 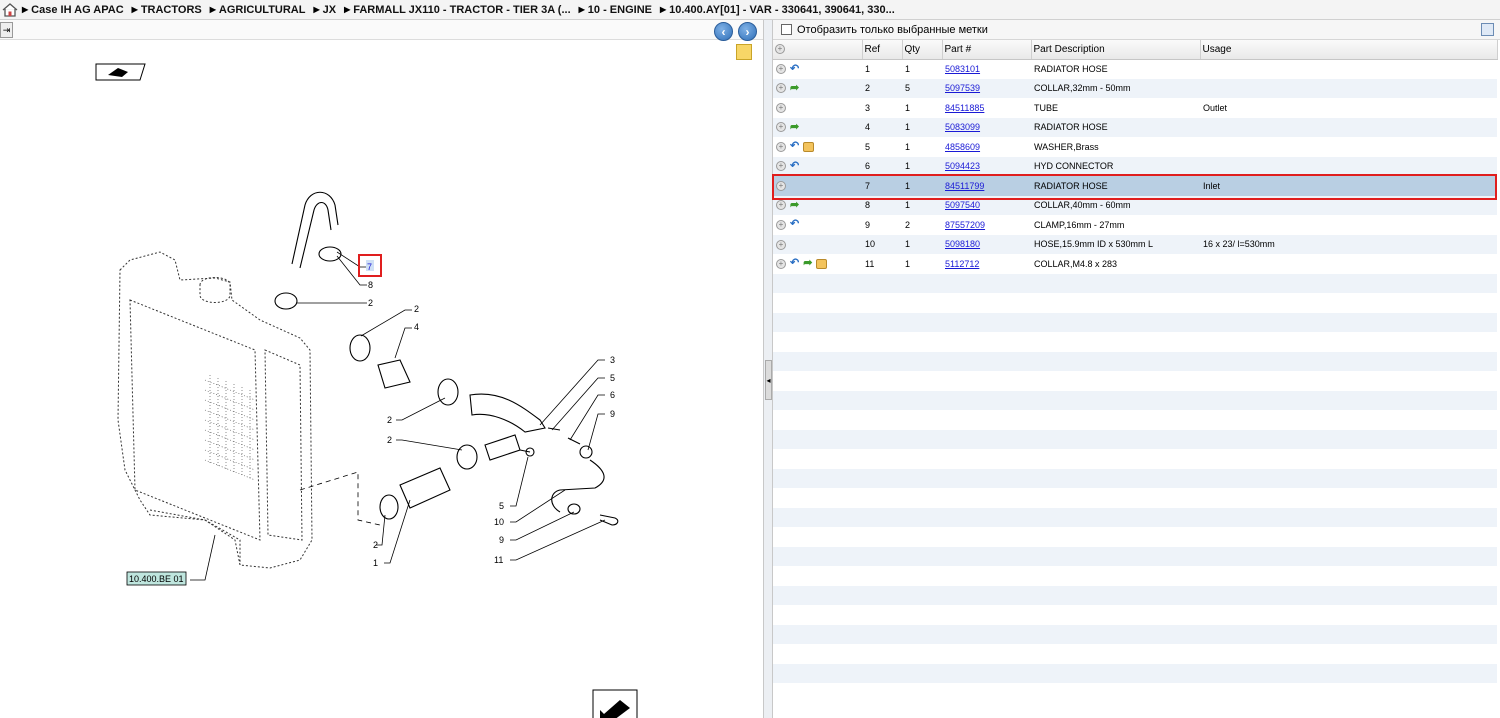 I want to click on cell-part-number: 5098180, so click(x=986, y=244).